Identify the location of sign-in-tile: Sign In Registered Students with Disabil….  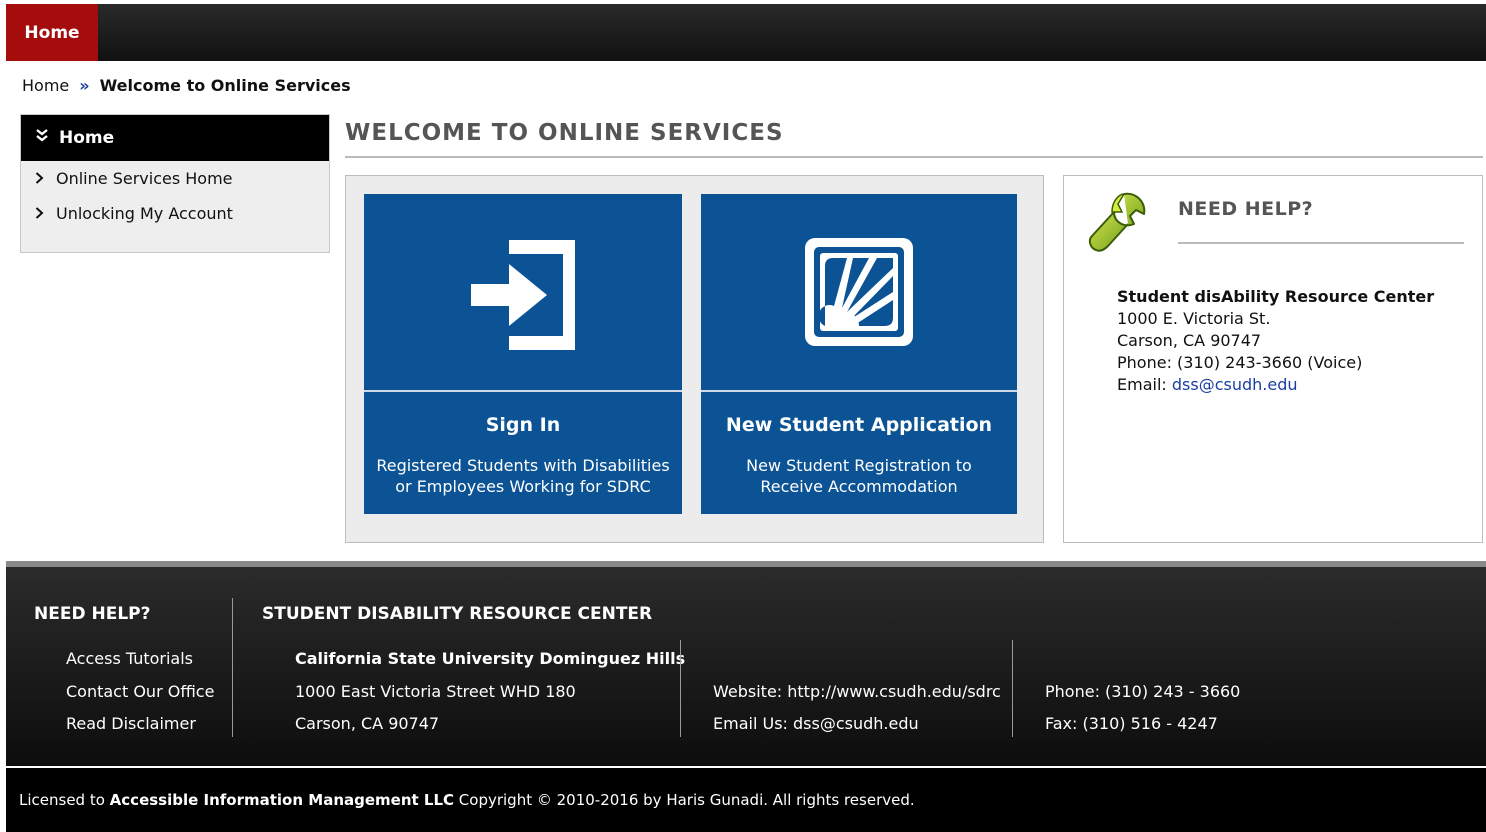
(523, 354).